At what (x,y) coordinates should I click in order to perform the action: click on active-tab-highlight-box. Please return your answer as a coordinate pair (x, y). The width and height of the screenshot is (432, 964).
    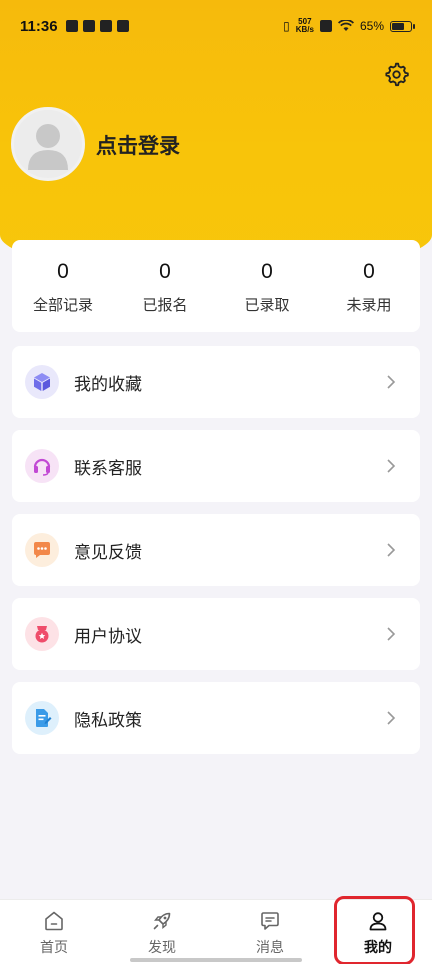
    Looking at the image, I should click on (374, 930).